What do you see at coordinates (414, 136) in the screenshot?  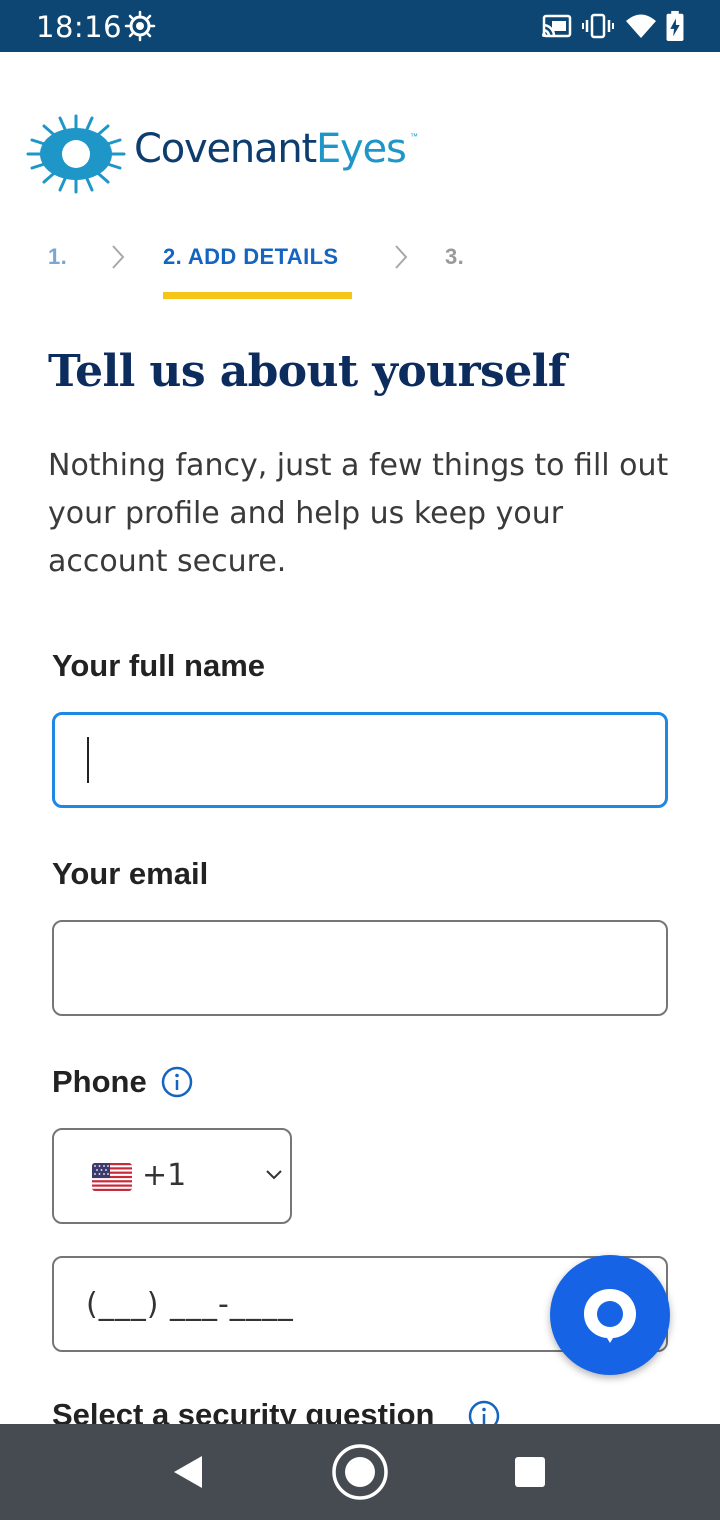 I see `logo-trademark: ™` at bounding box center [414, 136].